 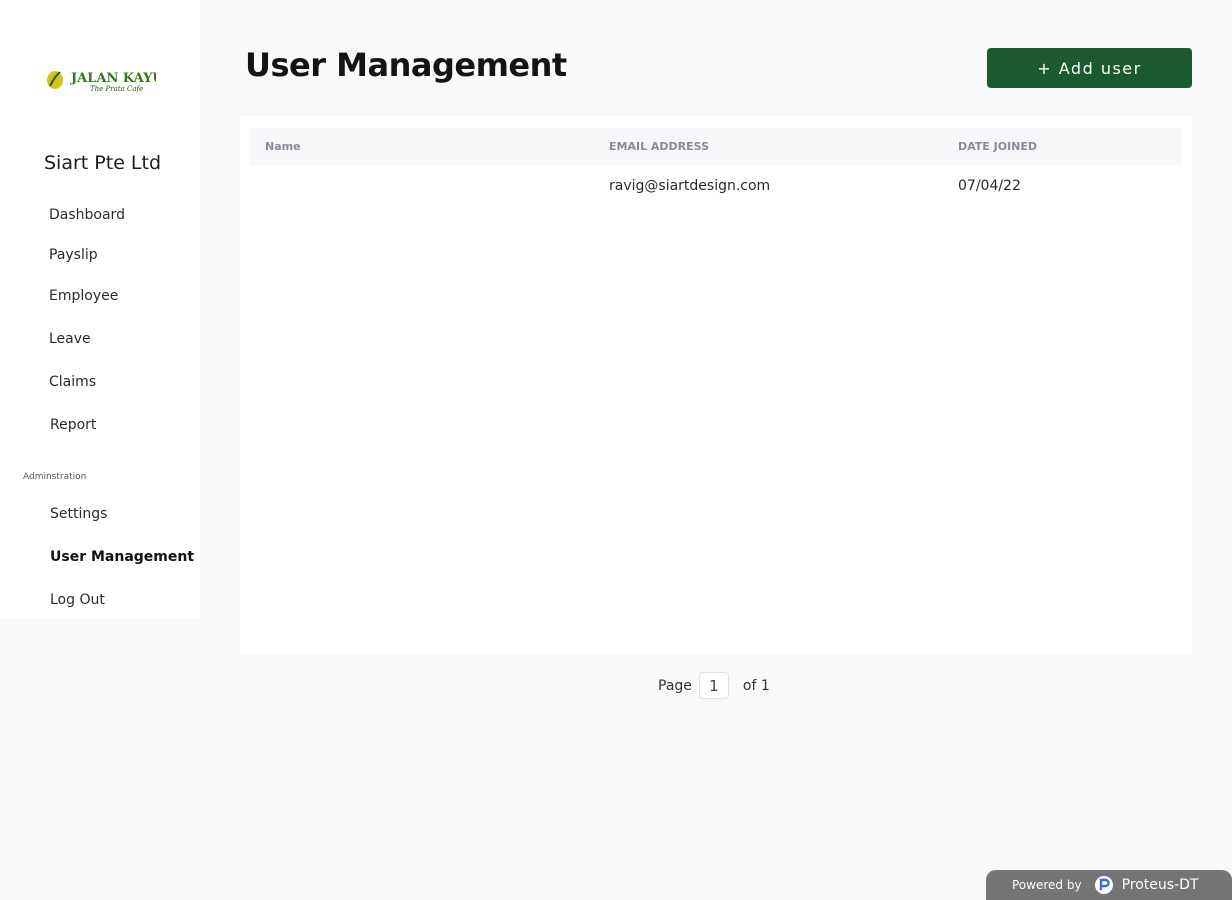 I want to click on pagination: Page of 1, so click(x=714, y=685).